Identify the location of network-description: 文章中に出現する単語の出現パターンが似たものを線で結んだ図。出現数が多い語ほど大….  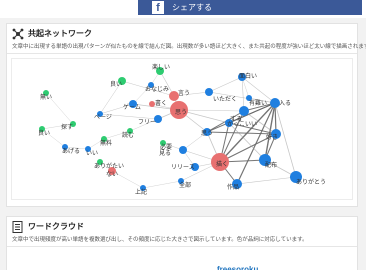
(186, 48).